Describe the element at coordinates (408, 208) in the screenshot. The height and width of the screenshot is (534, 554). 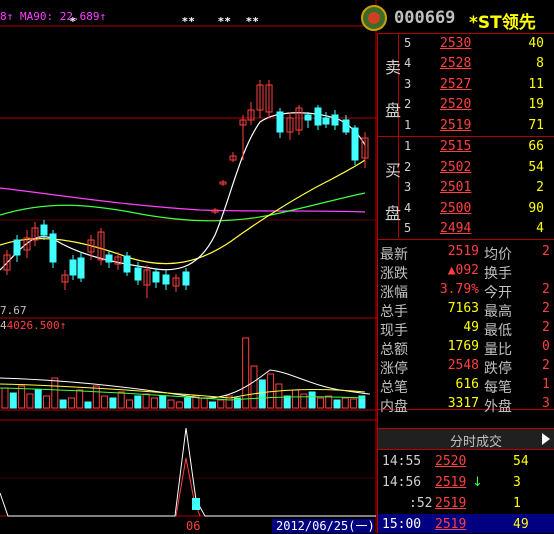
I see `level-label: 4` at that location.